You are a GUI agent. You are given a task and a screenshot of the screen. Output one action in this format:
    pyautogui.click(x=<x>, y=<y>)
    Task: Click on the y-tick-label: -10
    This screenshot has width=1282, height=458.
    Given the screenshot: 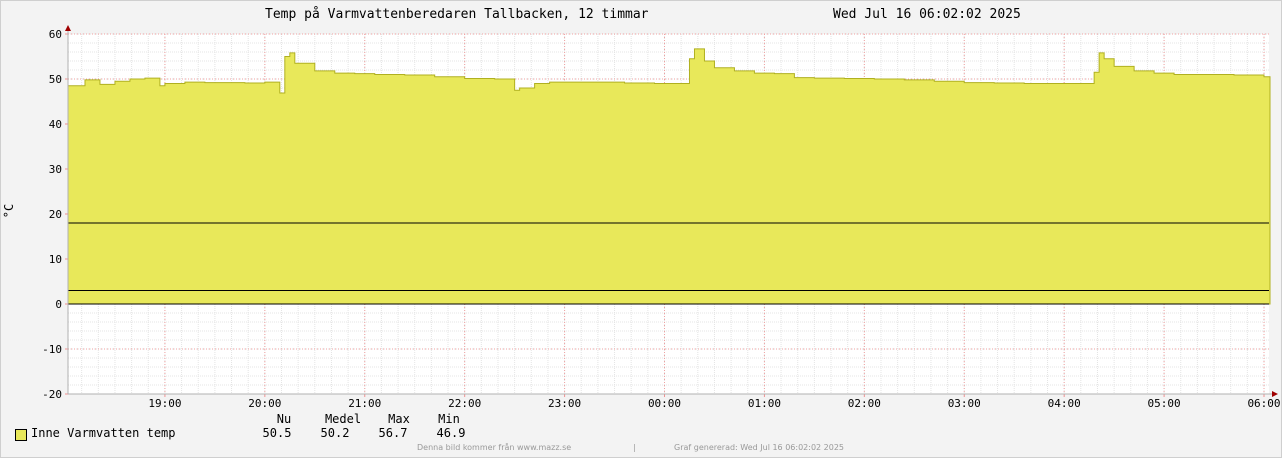 What is the action you would take?
    pyautogui.click(x=52, y=349)
    